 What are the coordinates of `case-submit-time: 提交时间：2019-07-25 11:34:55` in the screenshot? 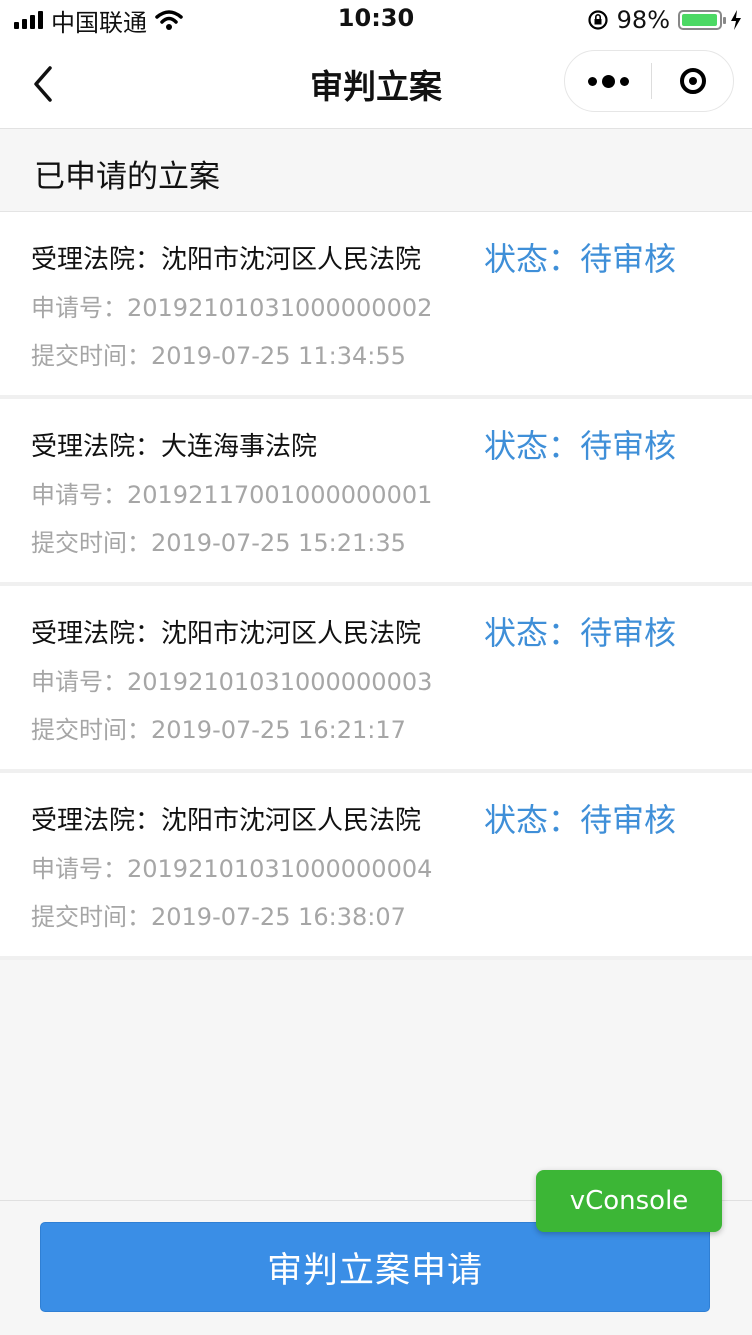 It's located at (218, 356).